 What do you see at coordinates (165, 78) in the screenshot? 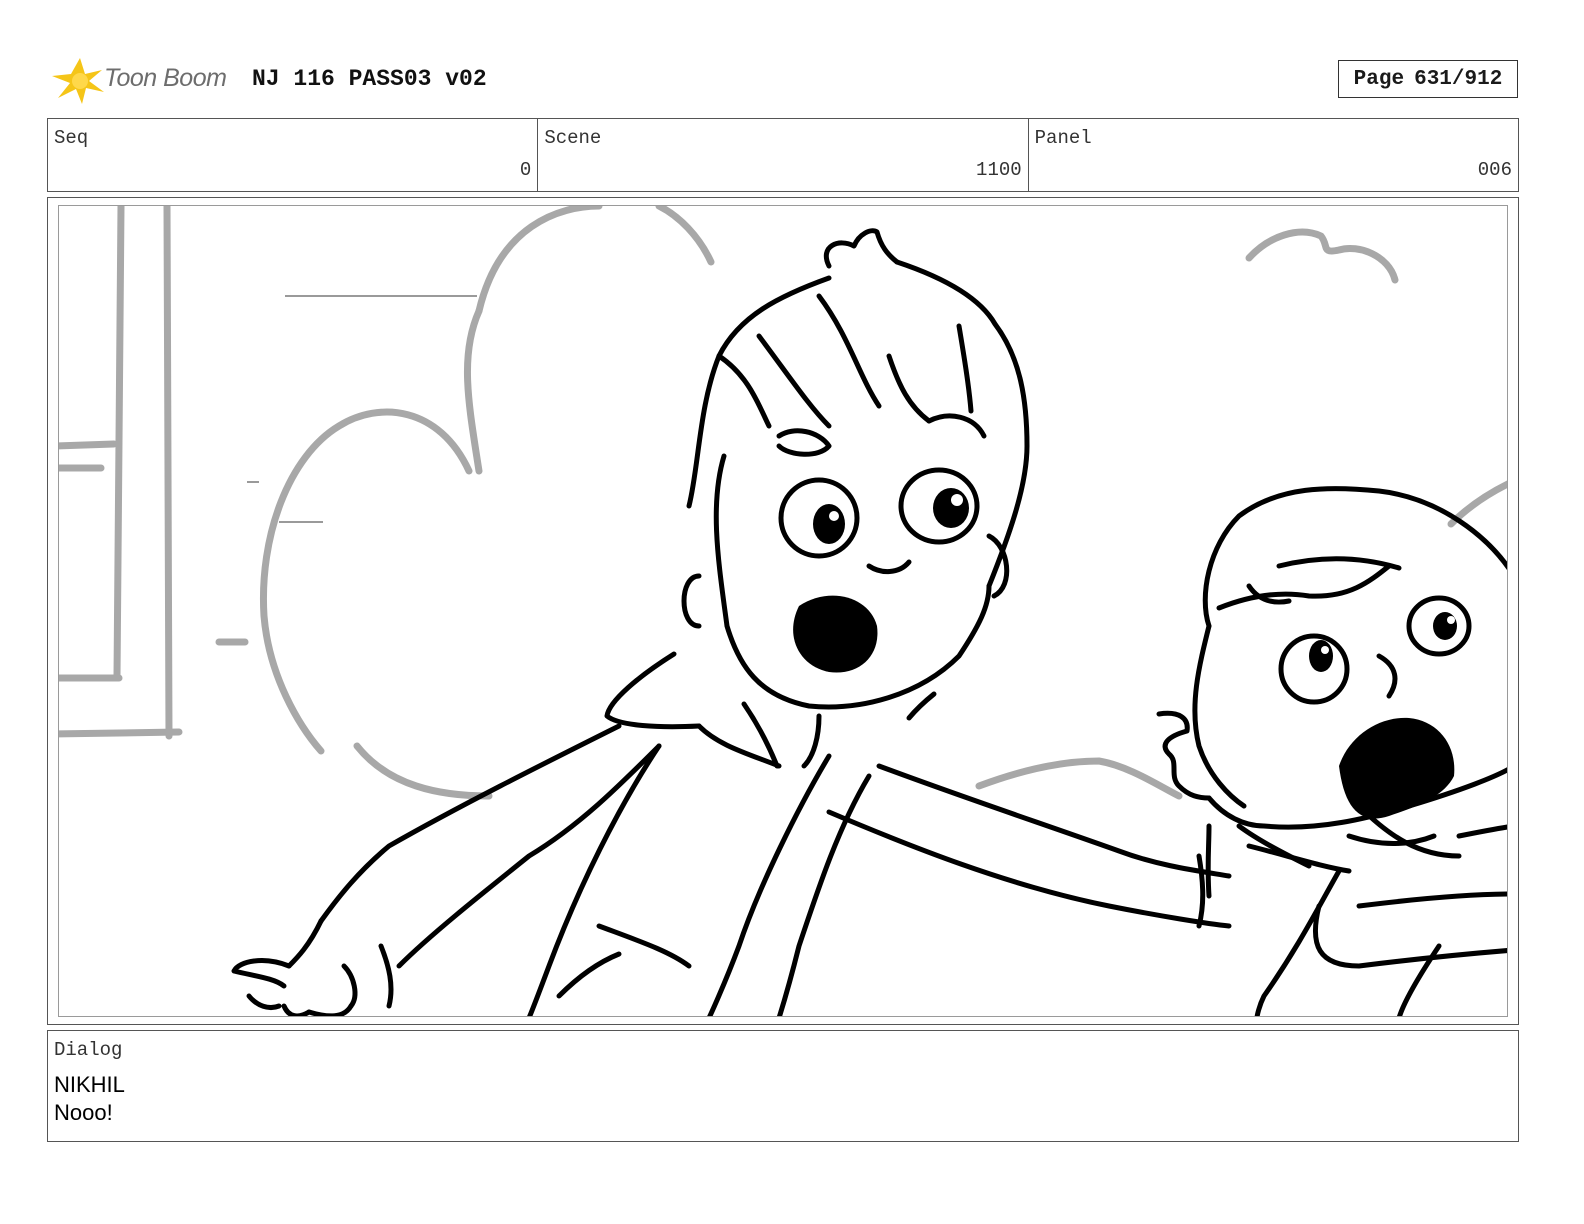
I see `logo-text: Toon Boom` at bounding box center [165, 78].